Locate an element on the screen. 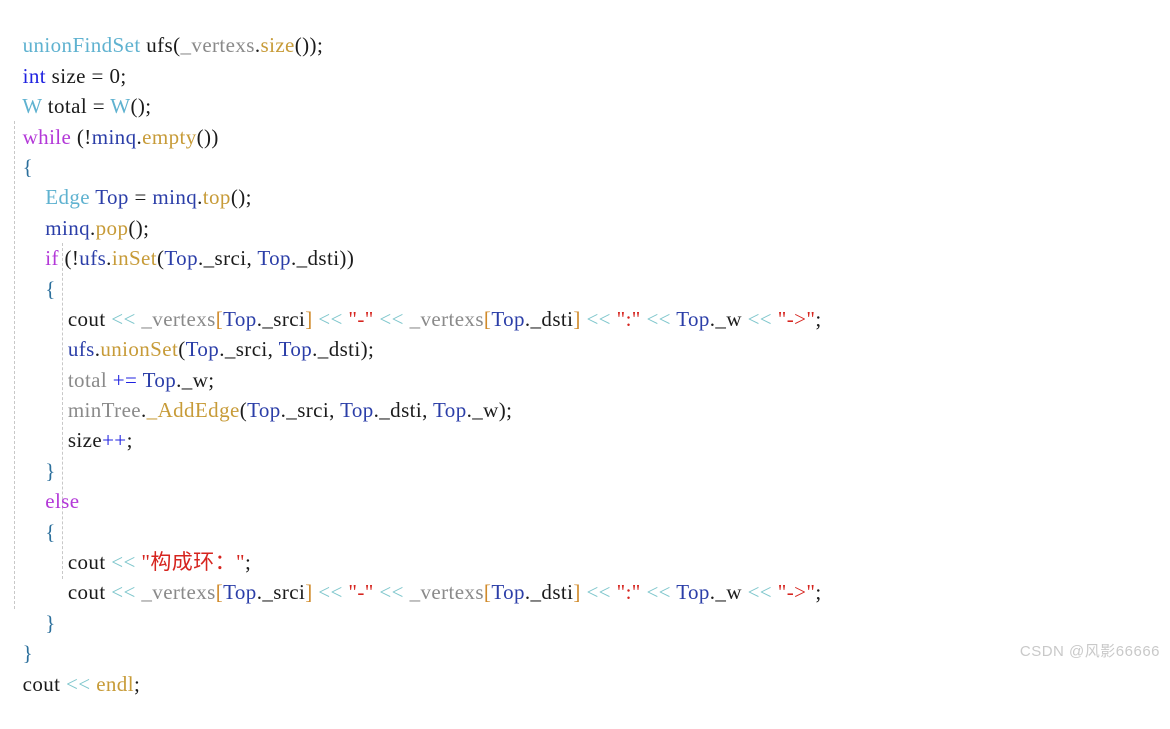 This screenshot has width=1170, height=729. token-punct: ()); is located at coordinates (309, 45).